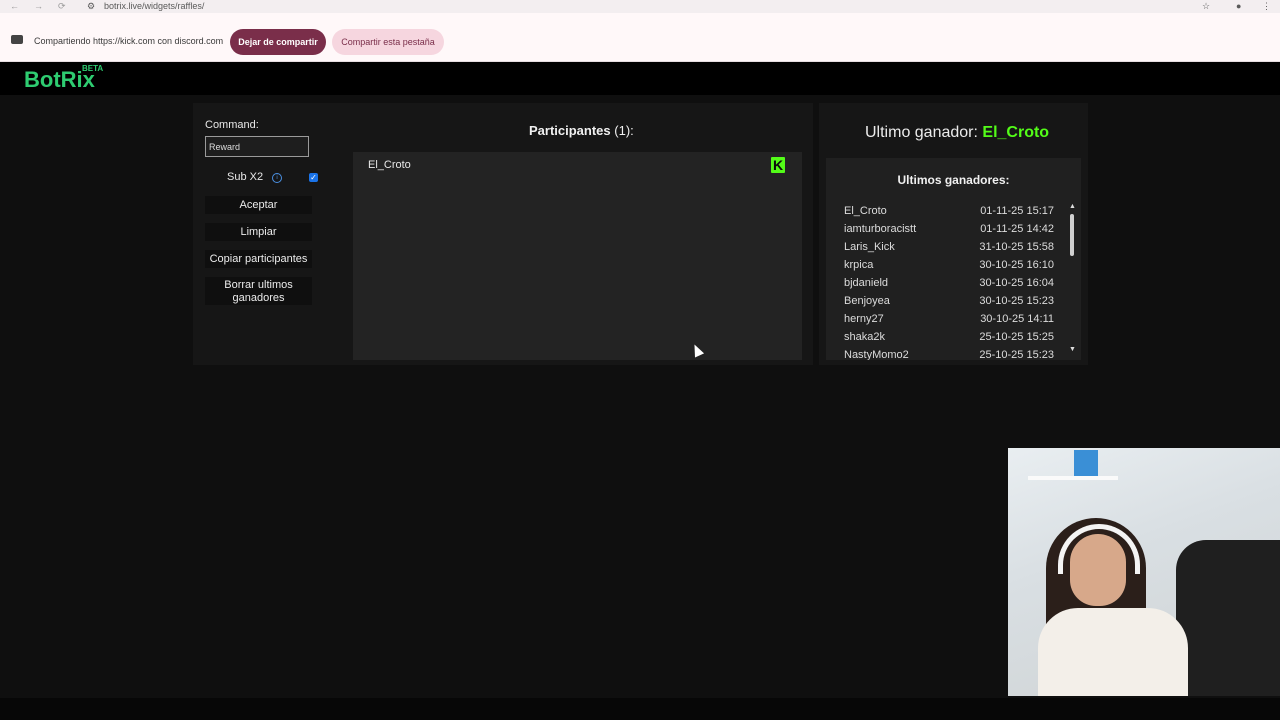 This screenshot has height=720, width=1280. I want to click on kick-icon: K, so click(778, 165).